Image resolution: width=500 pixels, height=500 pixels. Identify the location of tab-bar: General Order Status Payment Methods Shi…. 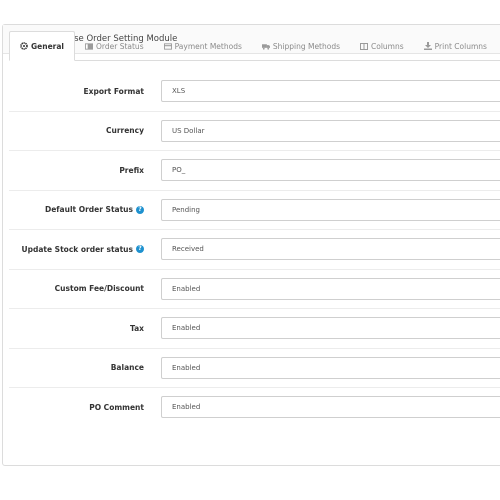
(254, 45).